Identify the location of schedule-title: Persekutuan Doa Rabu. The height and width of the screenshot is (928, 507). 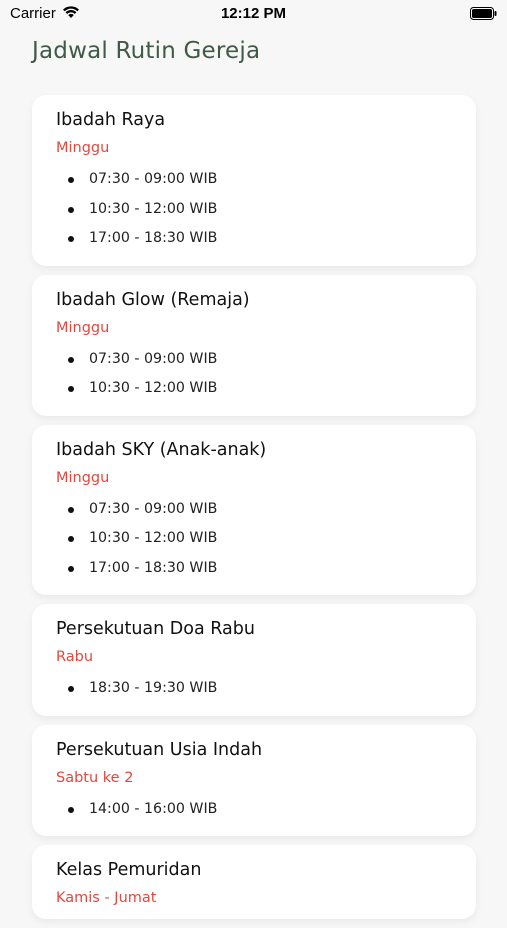
(155, 629).